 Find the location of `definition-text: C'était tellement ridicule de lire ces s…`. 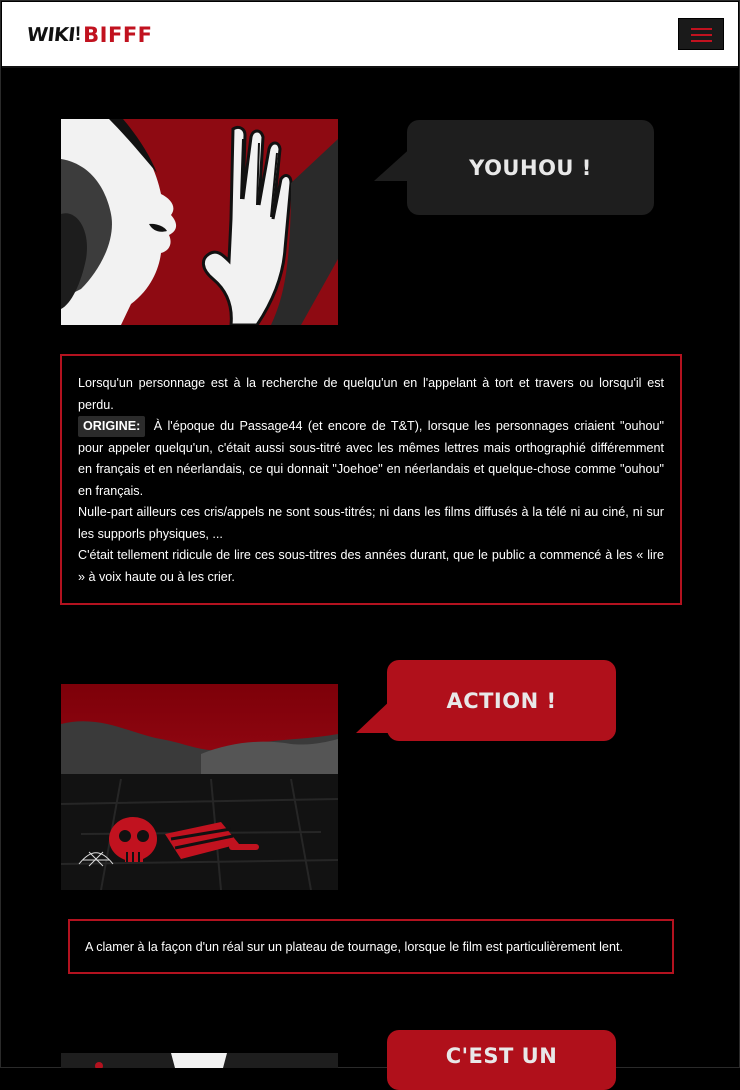

definition-text: C'était tellement ridicule de lire ces s… is located at coordinates (371, 566).